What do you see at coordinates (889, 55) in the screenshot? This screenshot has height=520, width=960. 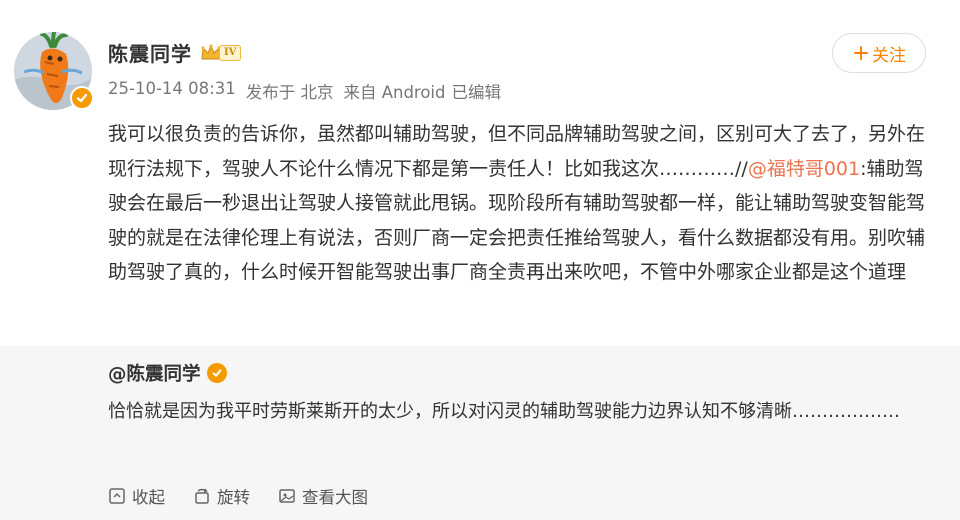 I see `follow-label: 关注` at bounding box center [889, 55].